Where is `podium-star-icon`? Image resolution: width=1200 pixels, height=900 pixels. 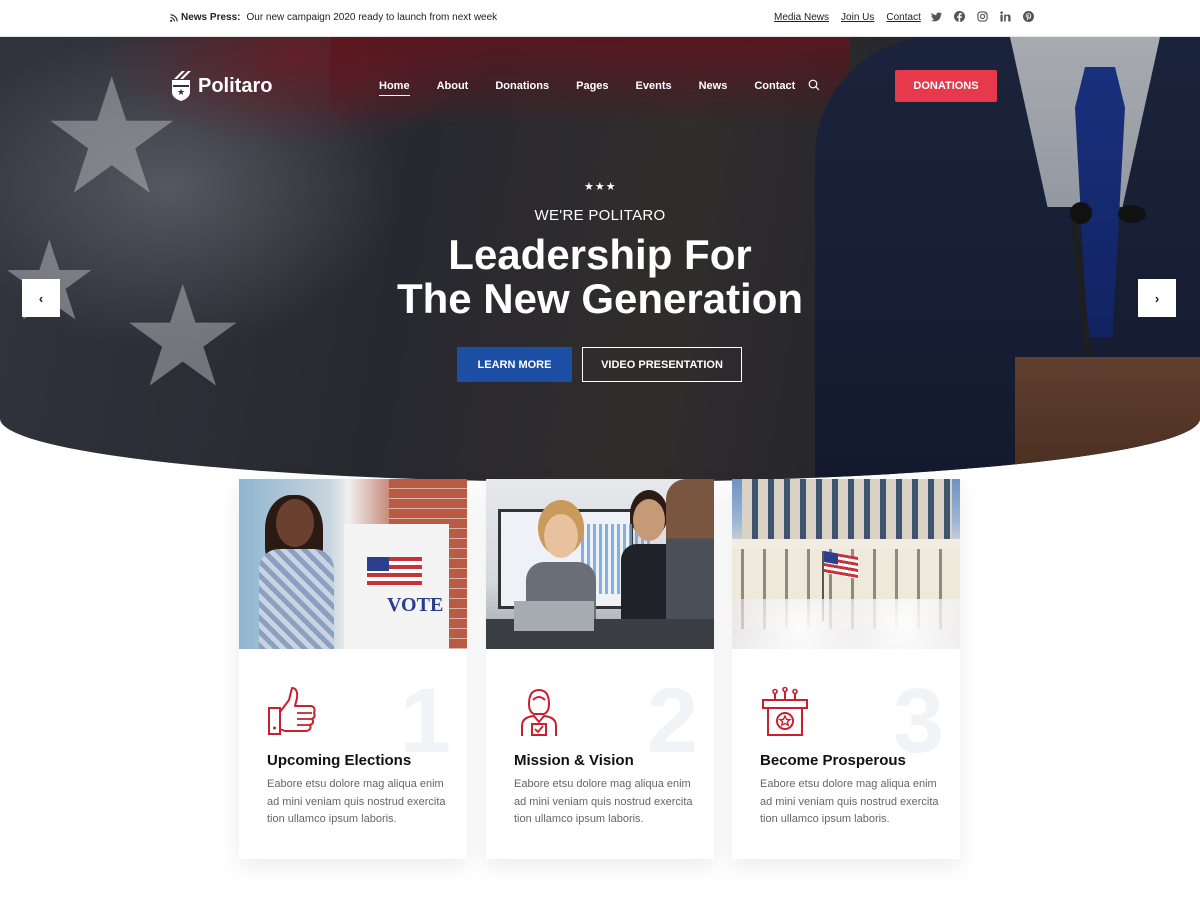 podium-star-icon is located at coordinates (785, 711).